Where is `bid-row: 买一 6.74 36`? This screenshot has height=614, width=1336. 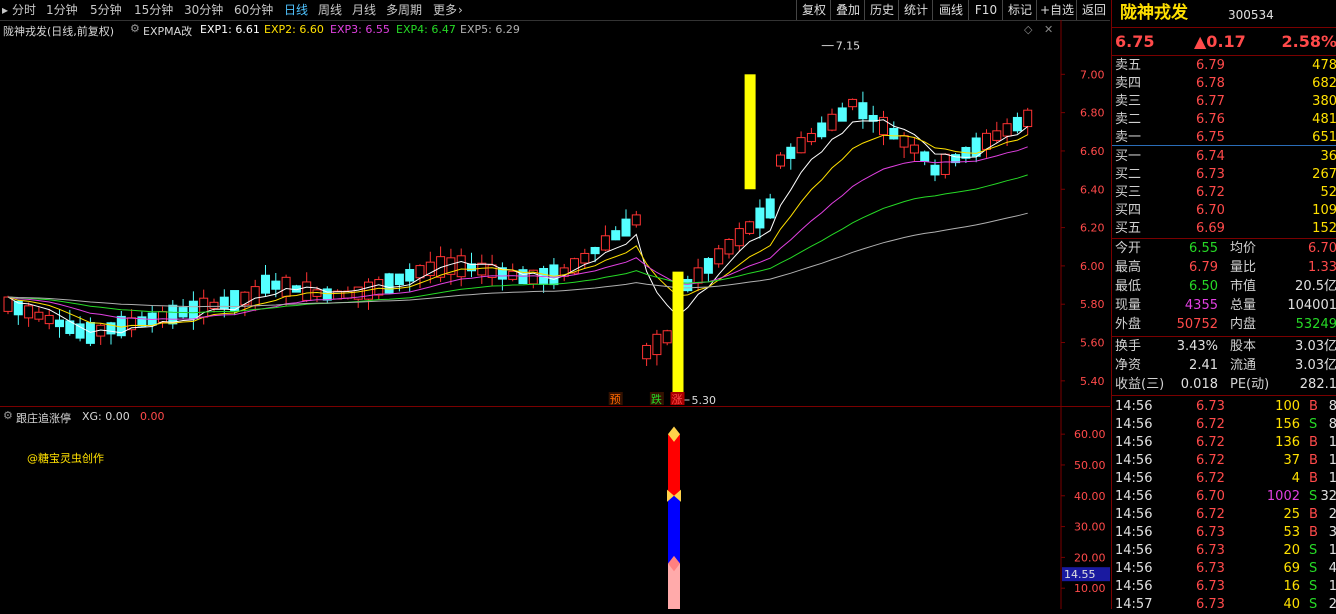 bid-row: 买一 6.74 36 is located at coordinates (1224, 157).